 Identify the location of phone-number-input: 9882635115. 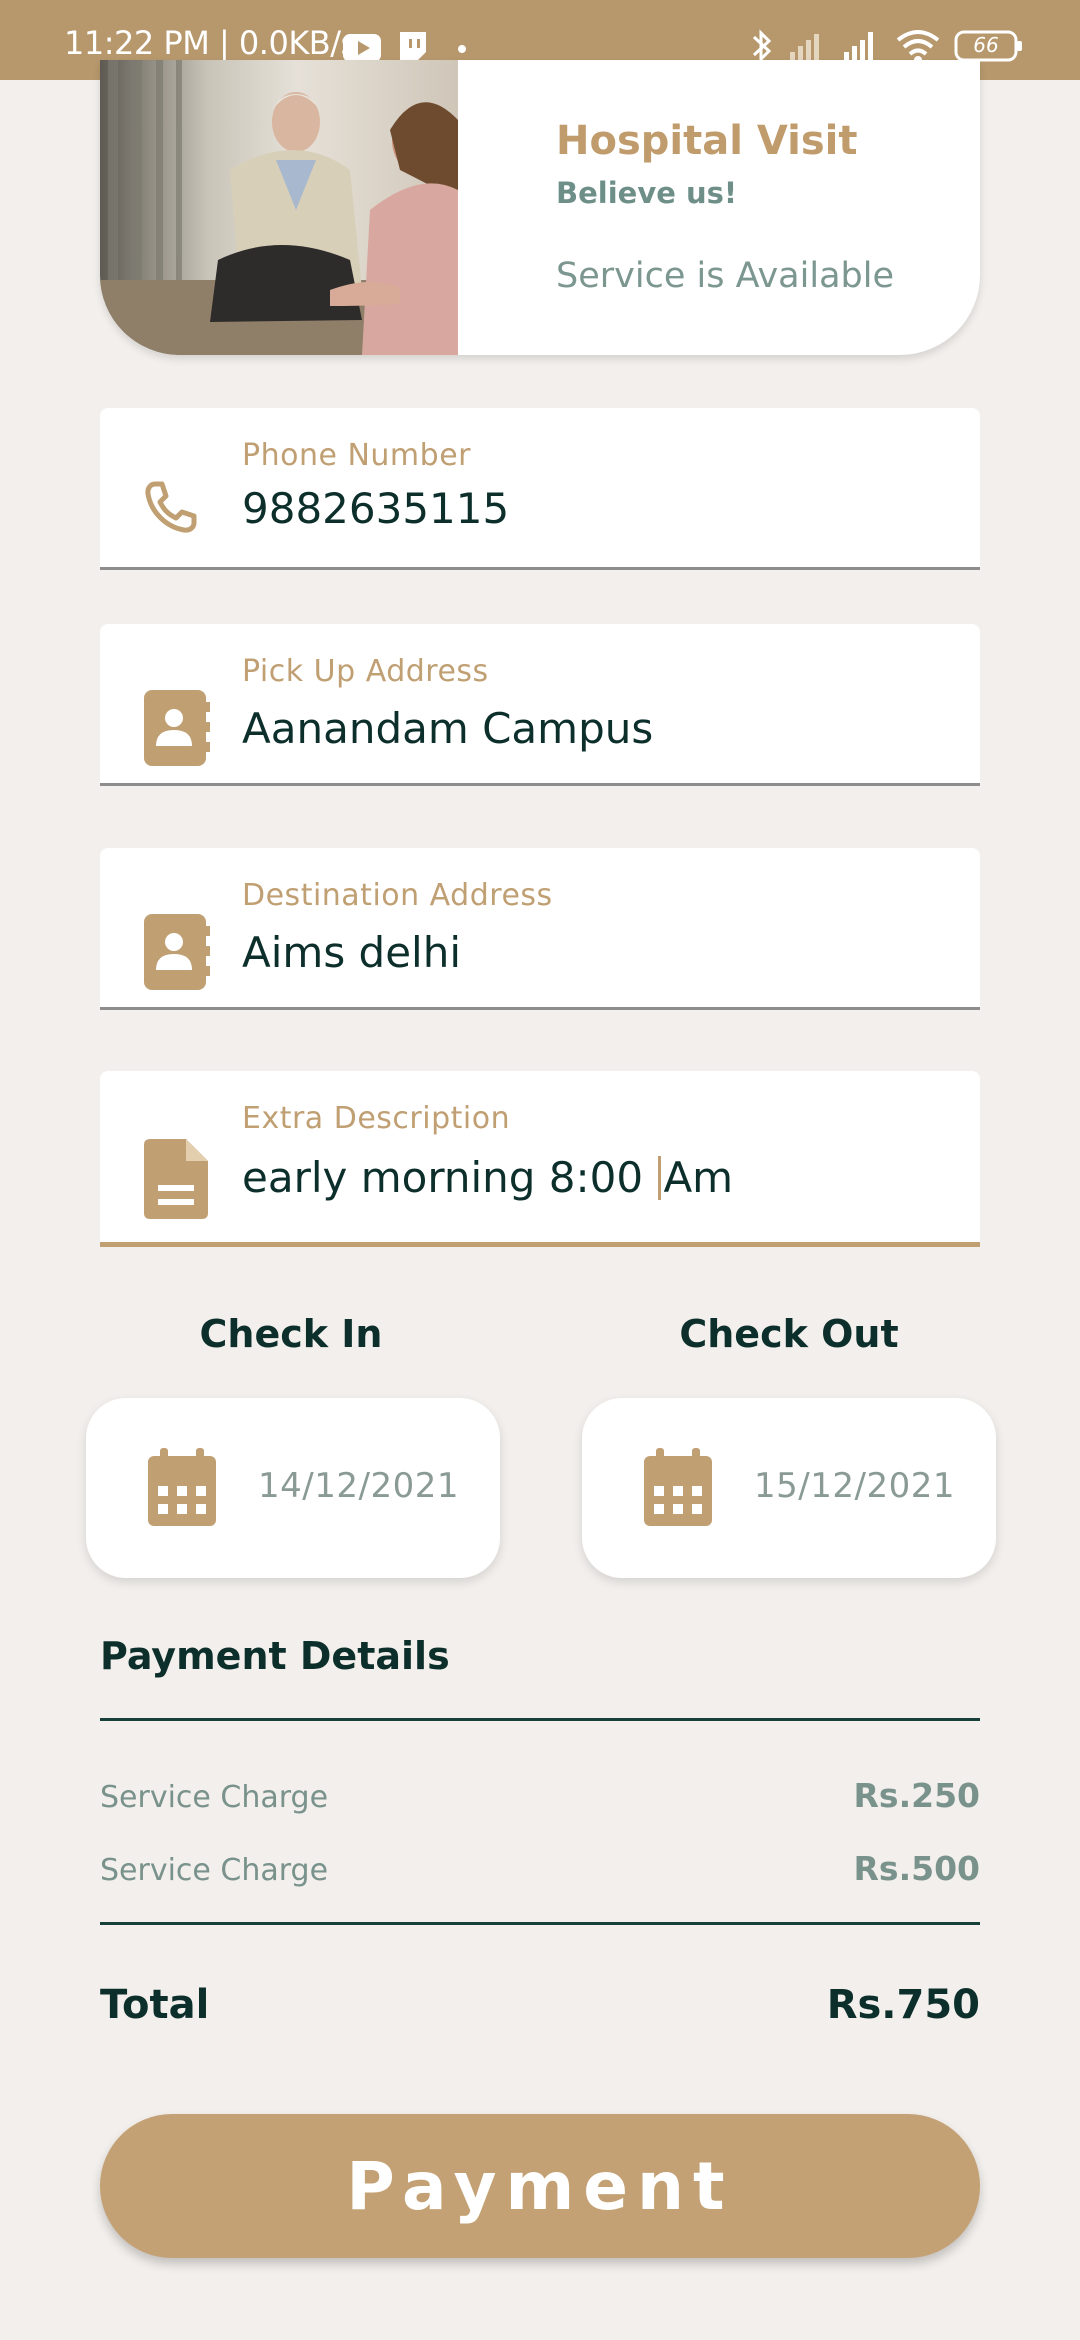
(592, 508).